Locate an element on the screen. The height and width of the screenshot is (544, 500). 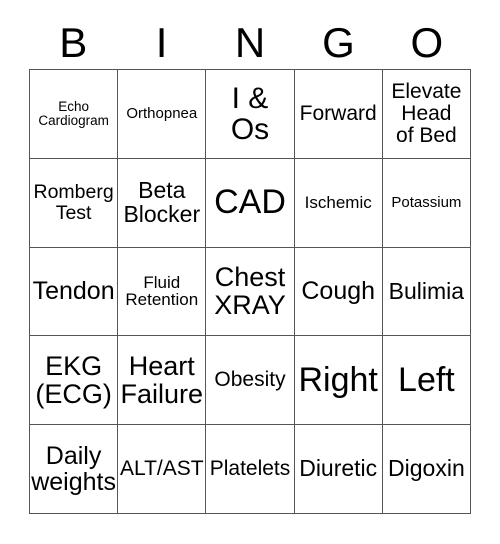
bingo-cell-b3: Tendon is located at coordinates (74, 292).